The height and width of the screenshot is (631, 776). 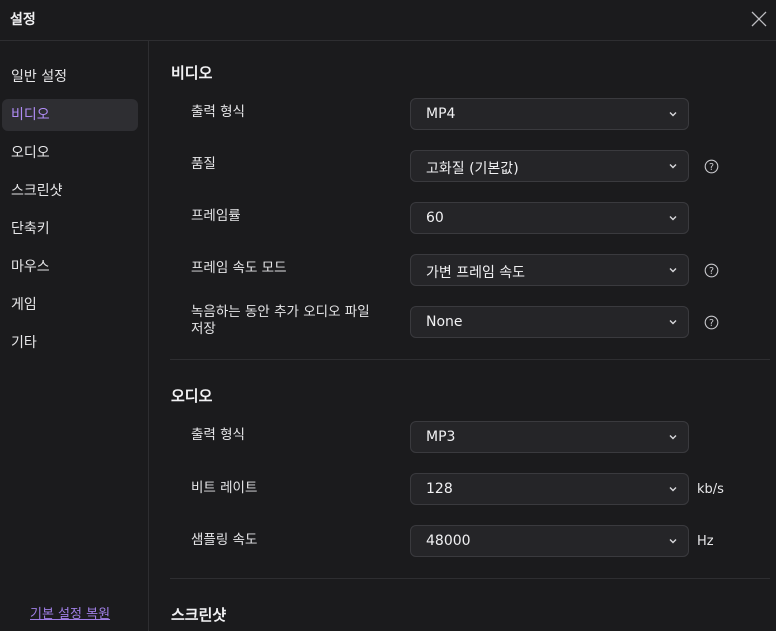 What do you see at coordinates (70, 305) in the screenshot?
I see `sidebar-item-game: 게임` at bounding box center [70, 305].